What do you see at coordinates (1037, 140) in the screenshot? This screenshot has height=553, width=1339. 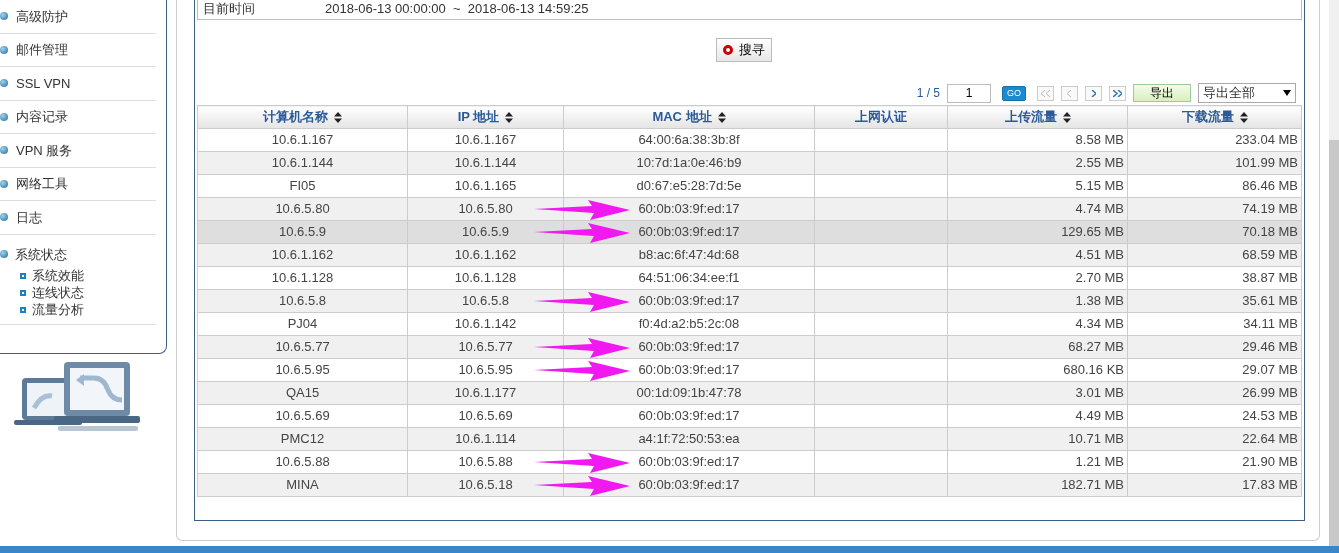 I see `table-cell: 8.58 MB` at bounding box center [1037, 140].